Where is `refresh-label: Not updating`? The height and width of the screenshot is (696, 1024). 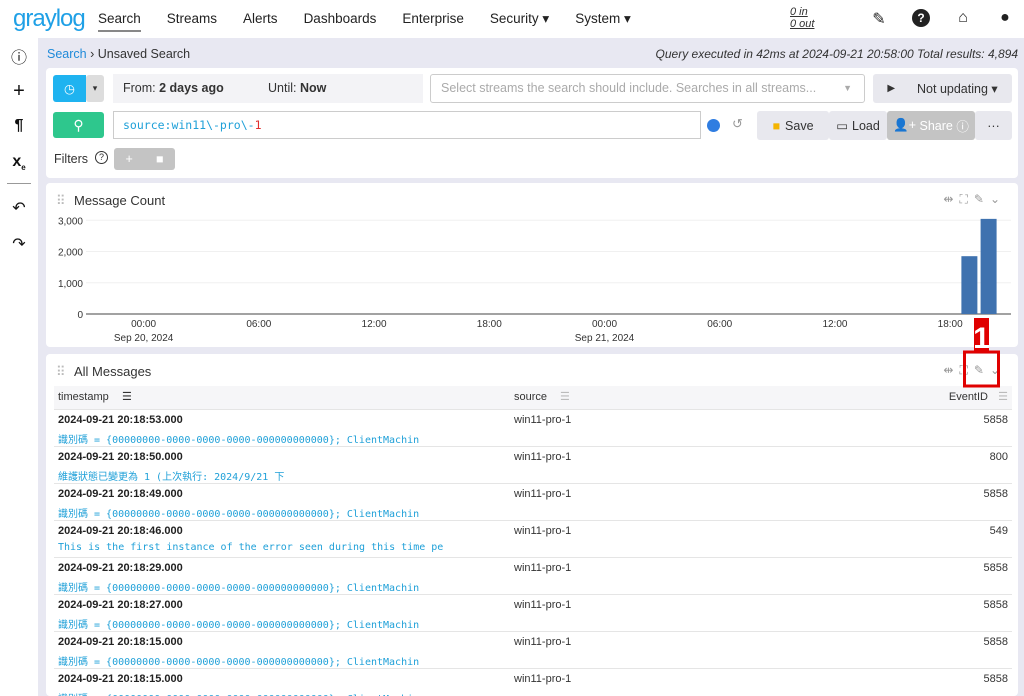 refresh-label: Not updating is located at coordinates (952, 88).